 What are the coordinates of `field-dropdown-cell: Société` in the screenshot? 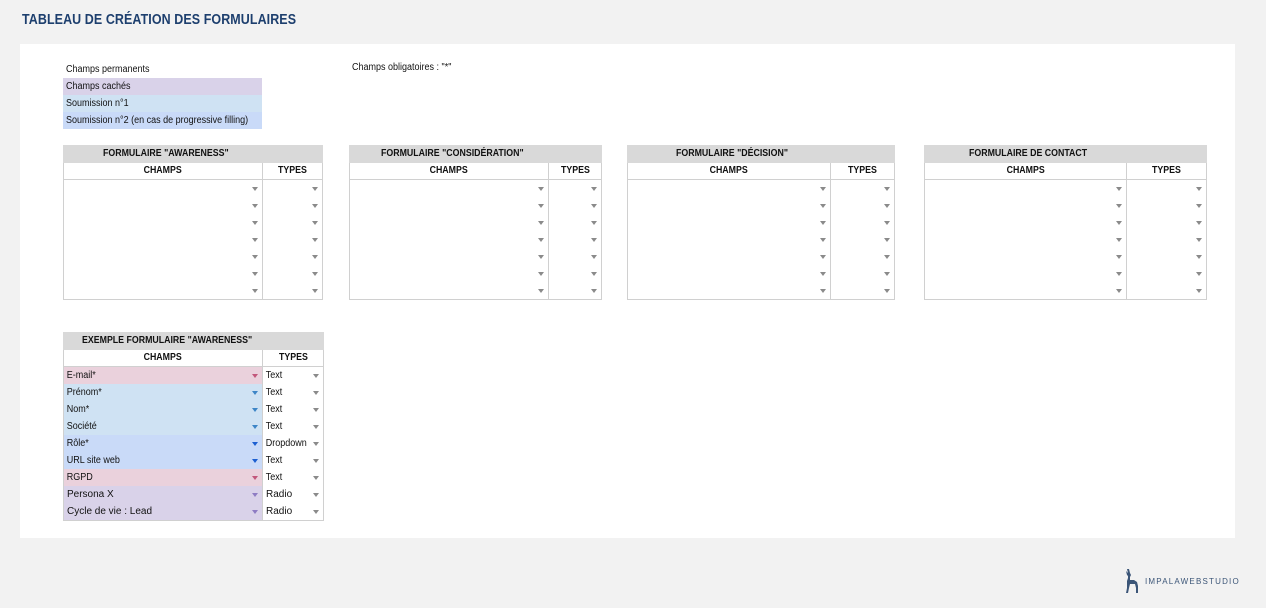 It's located at (163, 426).